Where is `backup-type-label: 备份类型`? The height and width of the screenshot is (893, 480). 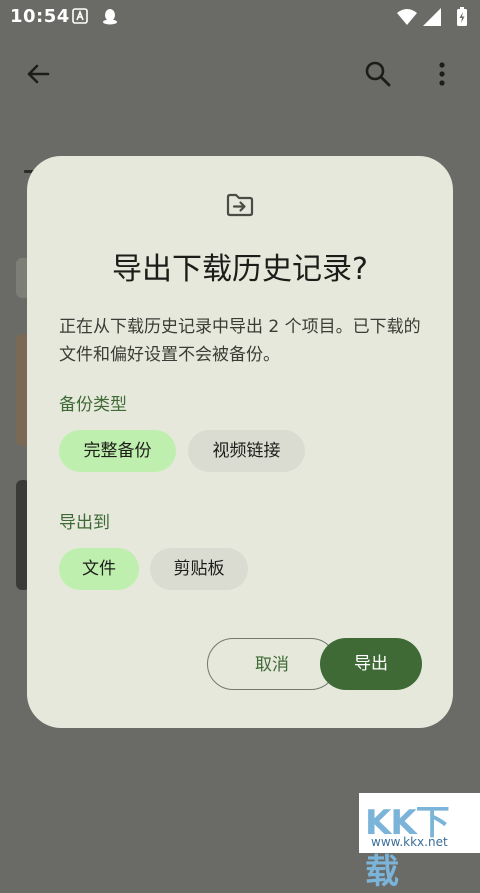
backup-type-label: 备份类型 is located at coordinates (93, 405).